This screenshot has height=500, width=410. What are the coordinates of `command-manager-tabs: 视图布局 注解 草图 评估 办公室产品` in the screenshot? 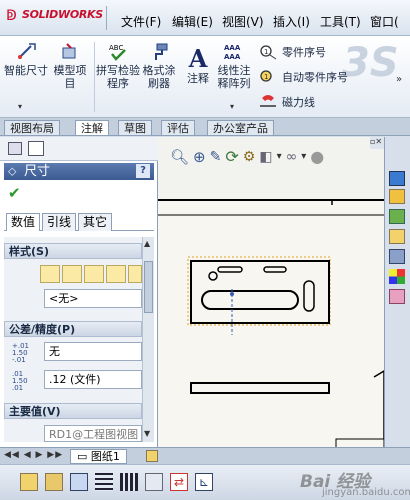 It's located at (205, 127).